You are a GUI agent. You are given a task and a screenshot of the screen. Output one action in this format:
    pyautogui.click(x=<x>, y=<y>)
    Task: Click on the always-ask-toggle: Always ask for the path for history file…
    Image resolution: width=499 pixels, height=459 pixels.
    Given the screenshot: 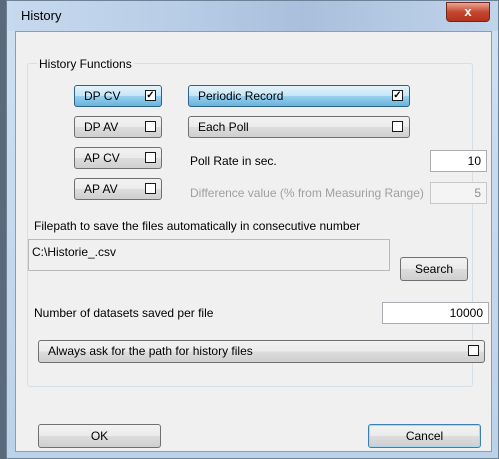 What is the action you would take?
    pyautogui.click(x=261, y=351)
    